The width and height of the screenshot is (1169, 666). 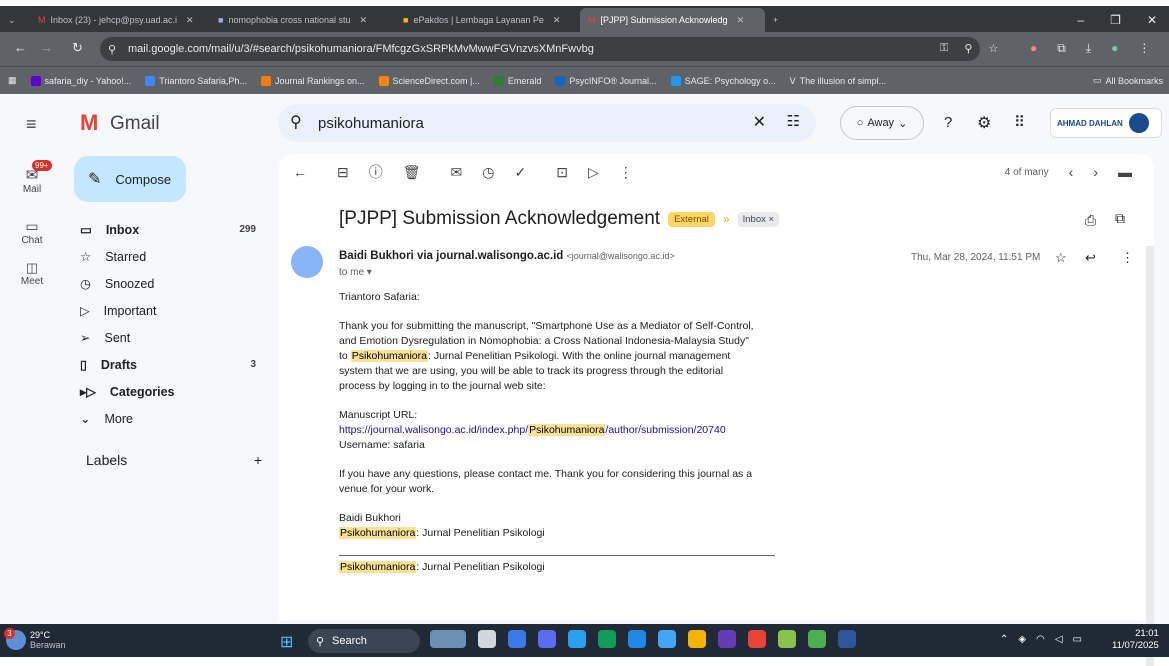 I want to click on bookmark-item: Emerald, so click(x=517, y=80).